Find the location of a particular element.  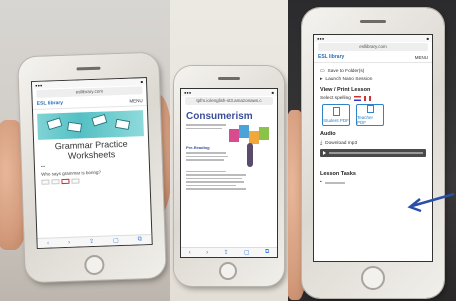

play-icon is located at coordinates (324, 153).